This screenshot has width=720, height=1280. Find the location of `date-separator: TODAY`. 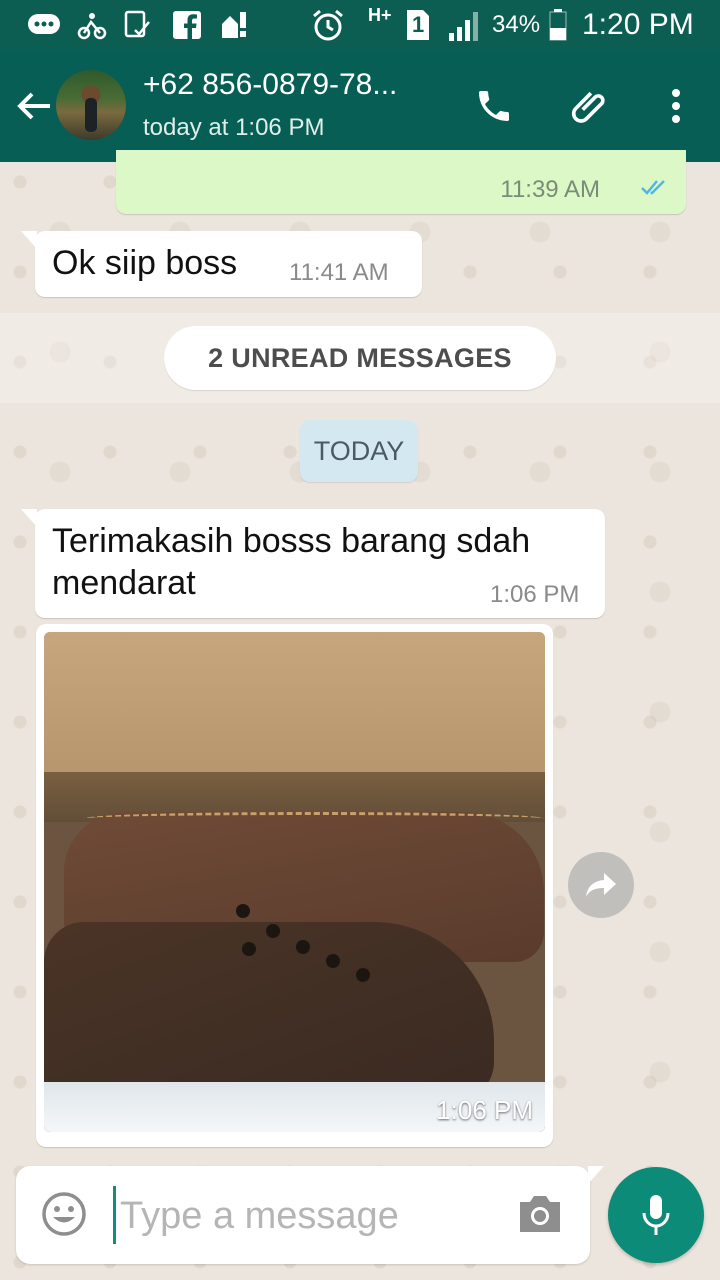

date-separator: TODAY is located at coordinates (359, 451).